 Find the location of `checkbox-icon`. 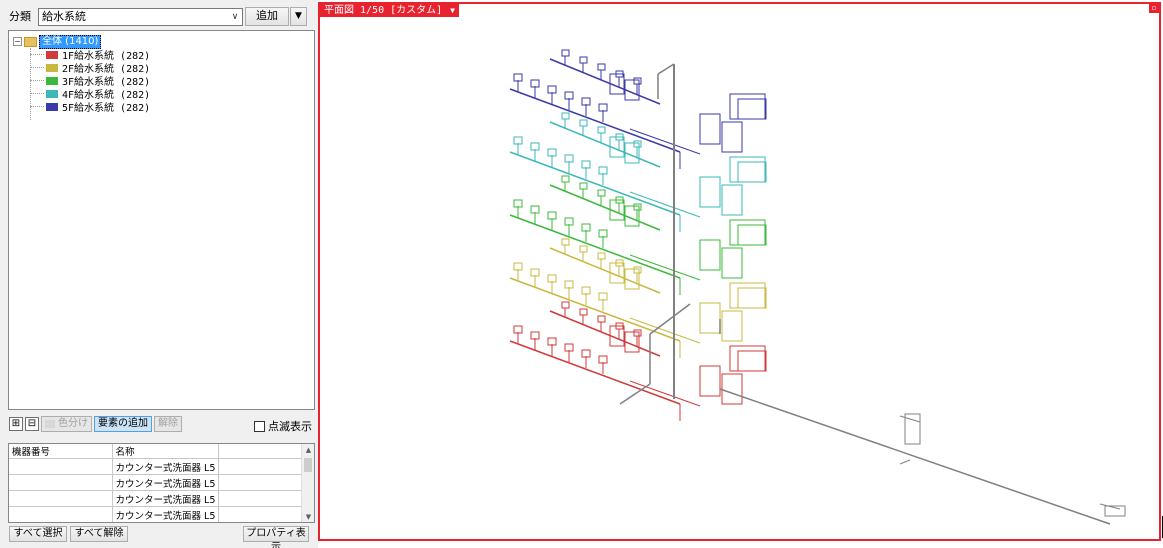

checkbox-icon is located at coordinates (259, 426).